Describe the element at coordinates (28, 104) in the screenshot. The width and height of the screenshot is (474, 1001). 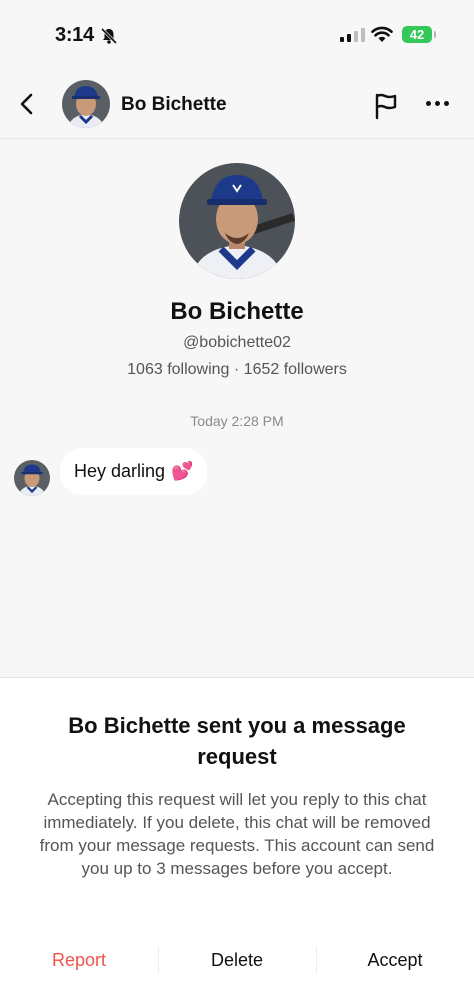
I see `back-chevron-icon` at that location.